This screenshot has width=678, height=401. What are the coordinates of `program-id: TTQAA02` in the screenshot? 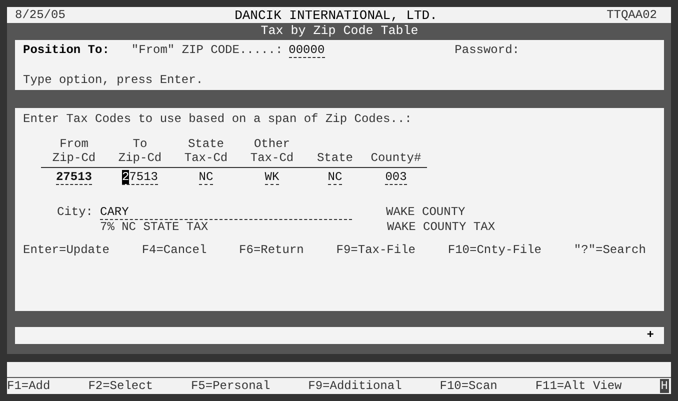 It's located at (631, 15).